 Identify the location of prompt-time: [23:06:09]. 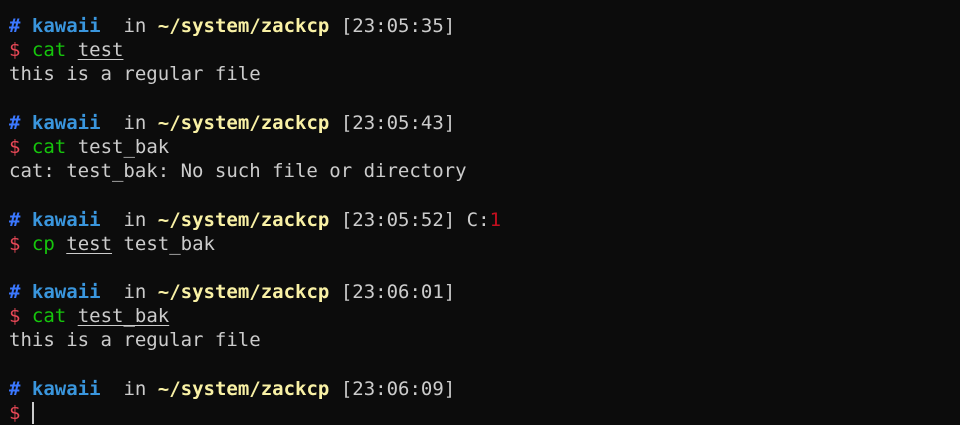
(398, 388).